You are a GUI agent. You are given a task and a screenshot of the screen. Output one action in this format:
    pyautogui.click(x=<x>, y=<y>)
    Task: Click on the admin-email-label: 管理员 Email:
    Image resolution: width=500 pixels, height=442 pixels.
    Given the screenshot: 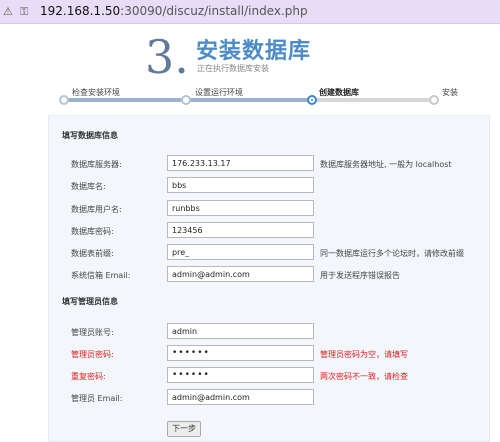 What is the action you would take?
    pyautogui.click(x=97, y=398)
    